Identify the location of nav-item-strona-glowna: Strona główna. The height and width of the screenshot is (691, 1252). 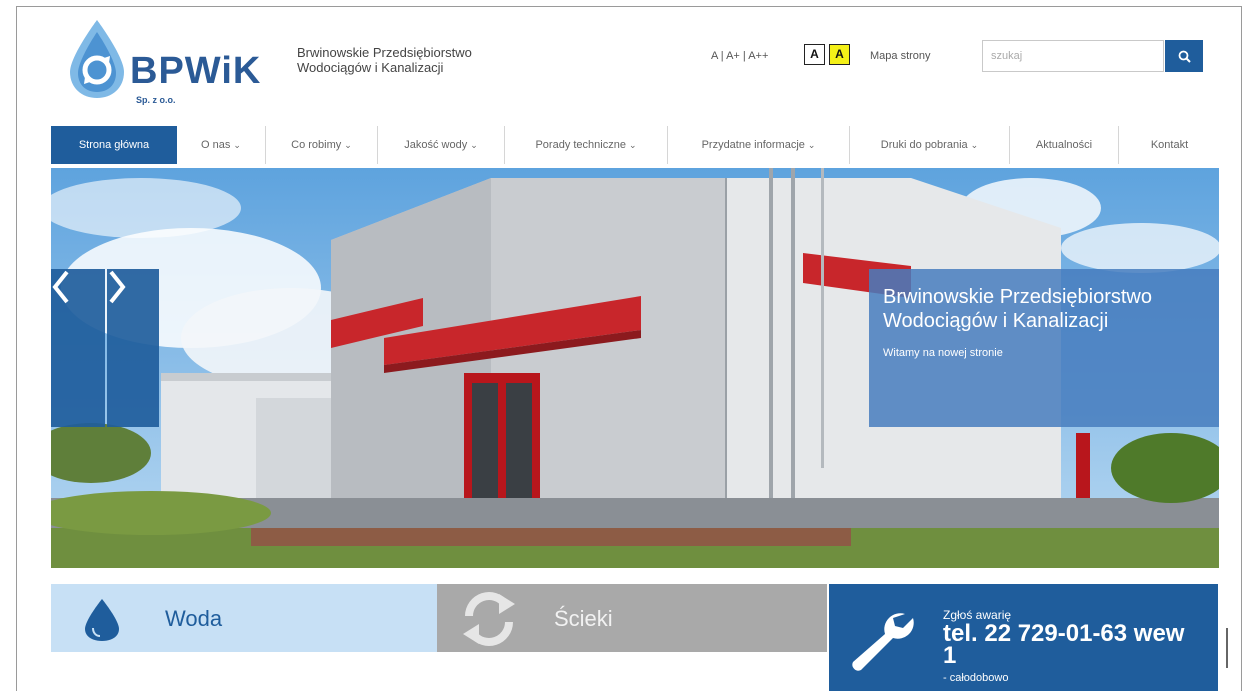
(114, 145).